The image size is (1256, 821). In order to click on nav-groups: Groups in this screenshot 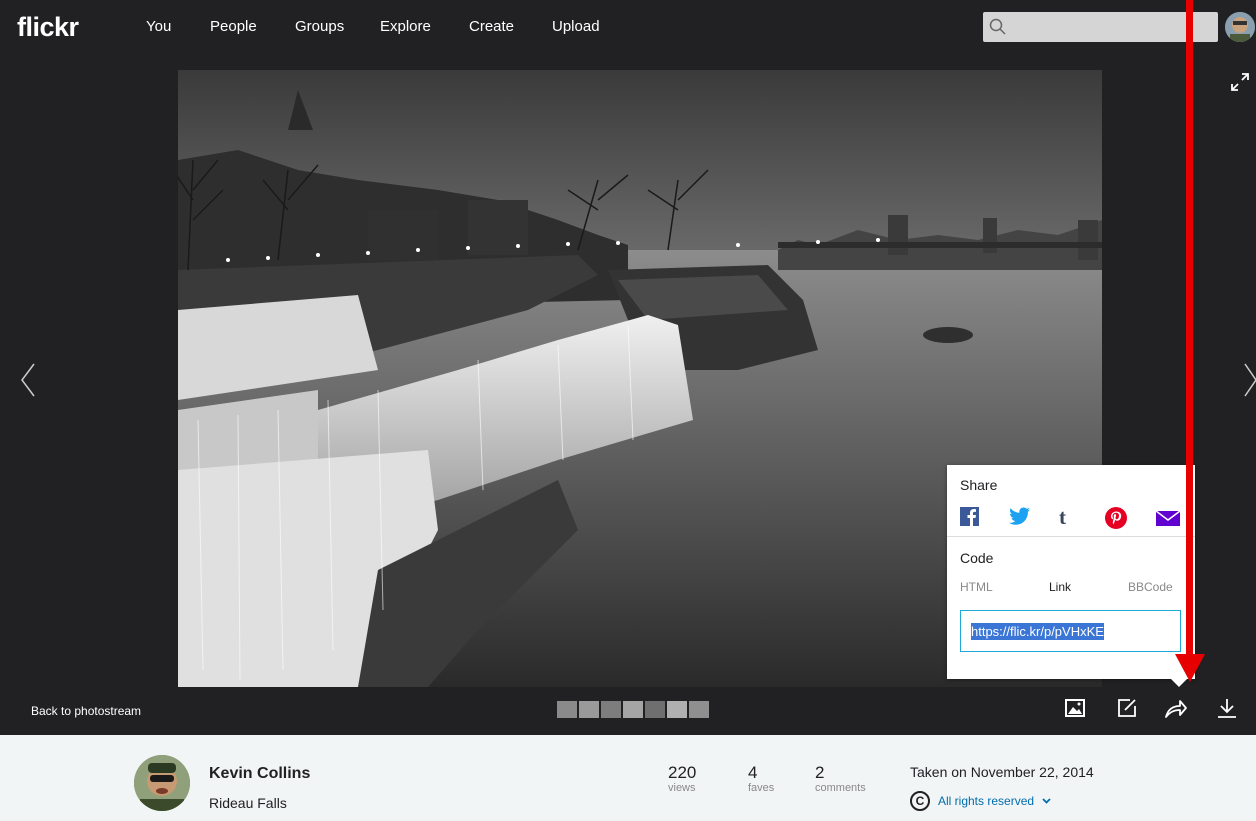, I will do `click(319, 26)`.